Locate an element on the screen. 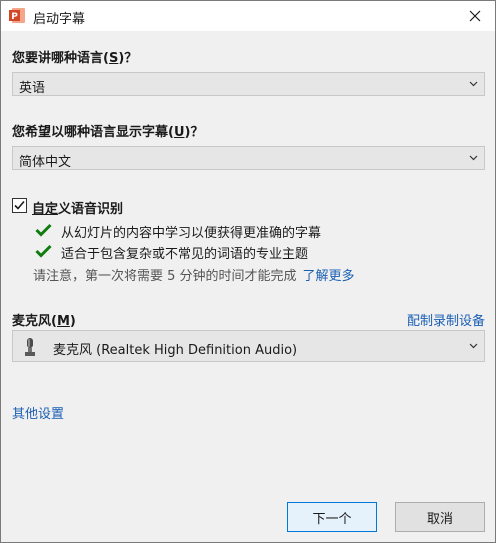 Image resolution: width=496 pixels, height=543 pixels. subtitle-language-label: 您希望以哪种语言显示字幕(U)？ is located at coordinates (108, 132).